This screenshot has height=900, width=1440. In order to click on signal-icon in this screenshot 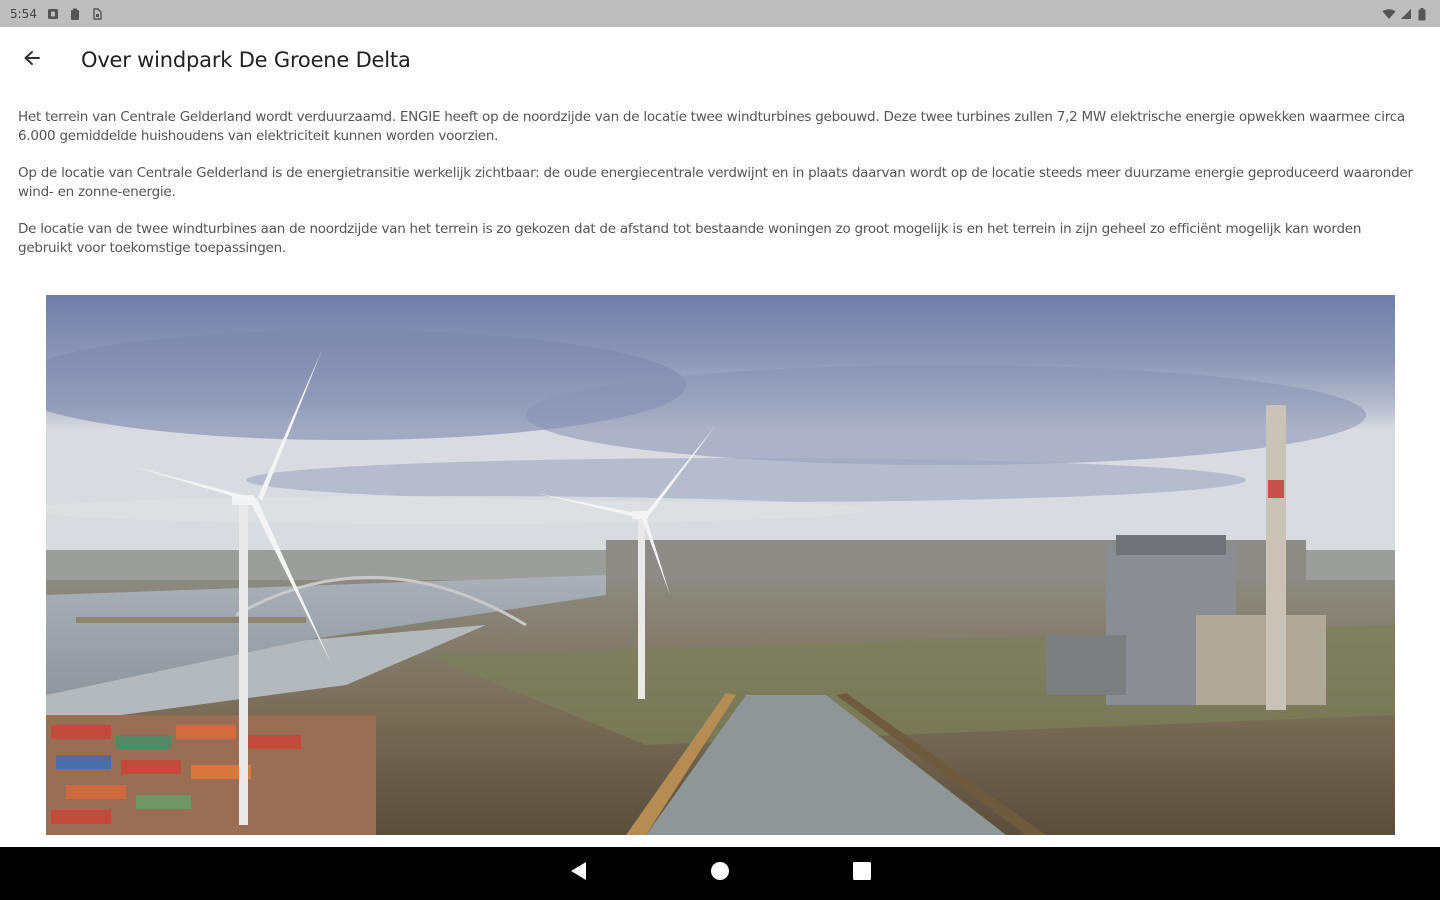, I will do `click(1406, 14)`.